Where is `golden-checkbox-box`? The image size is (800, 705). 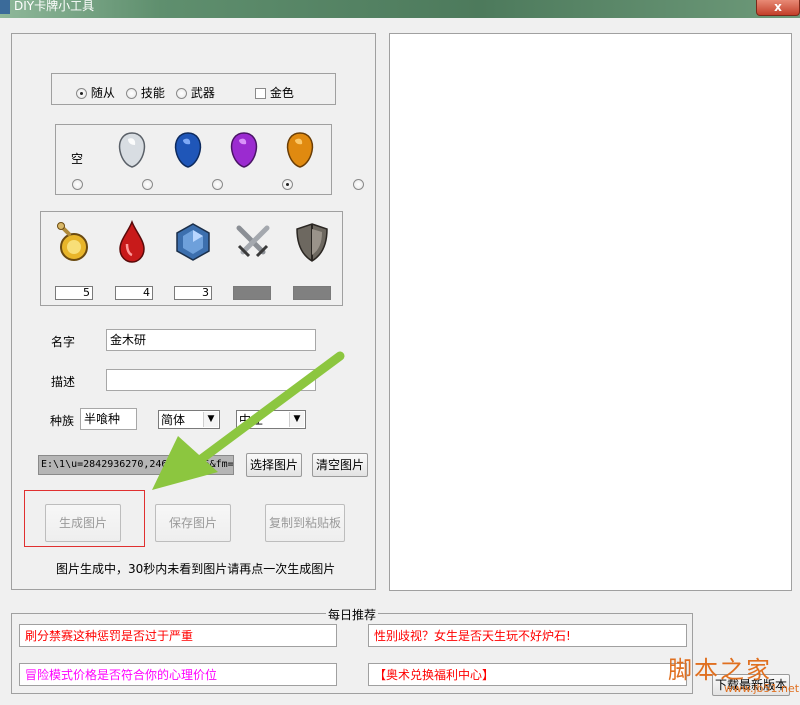
golden-checkbox-box is located at coordinates (260, 93).